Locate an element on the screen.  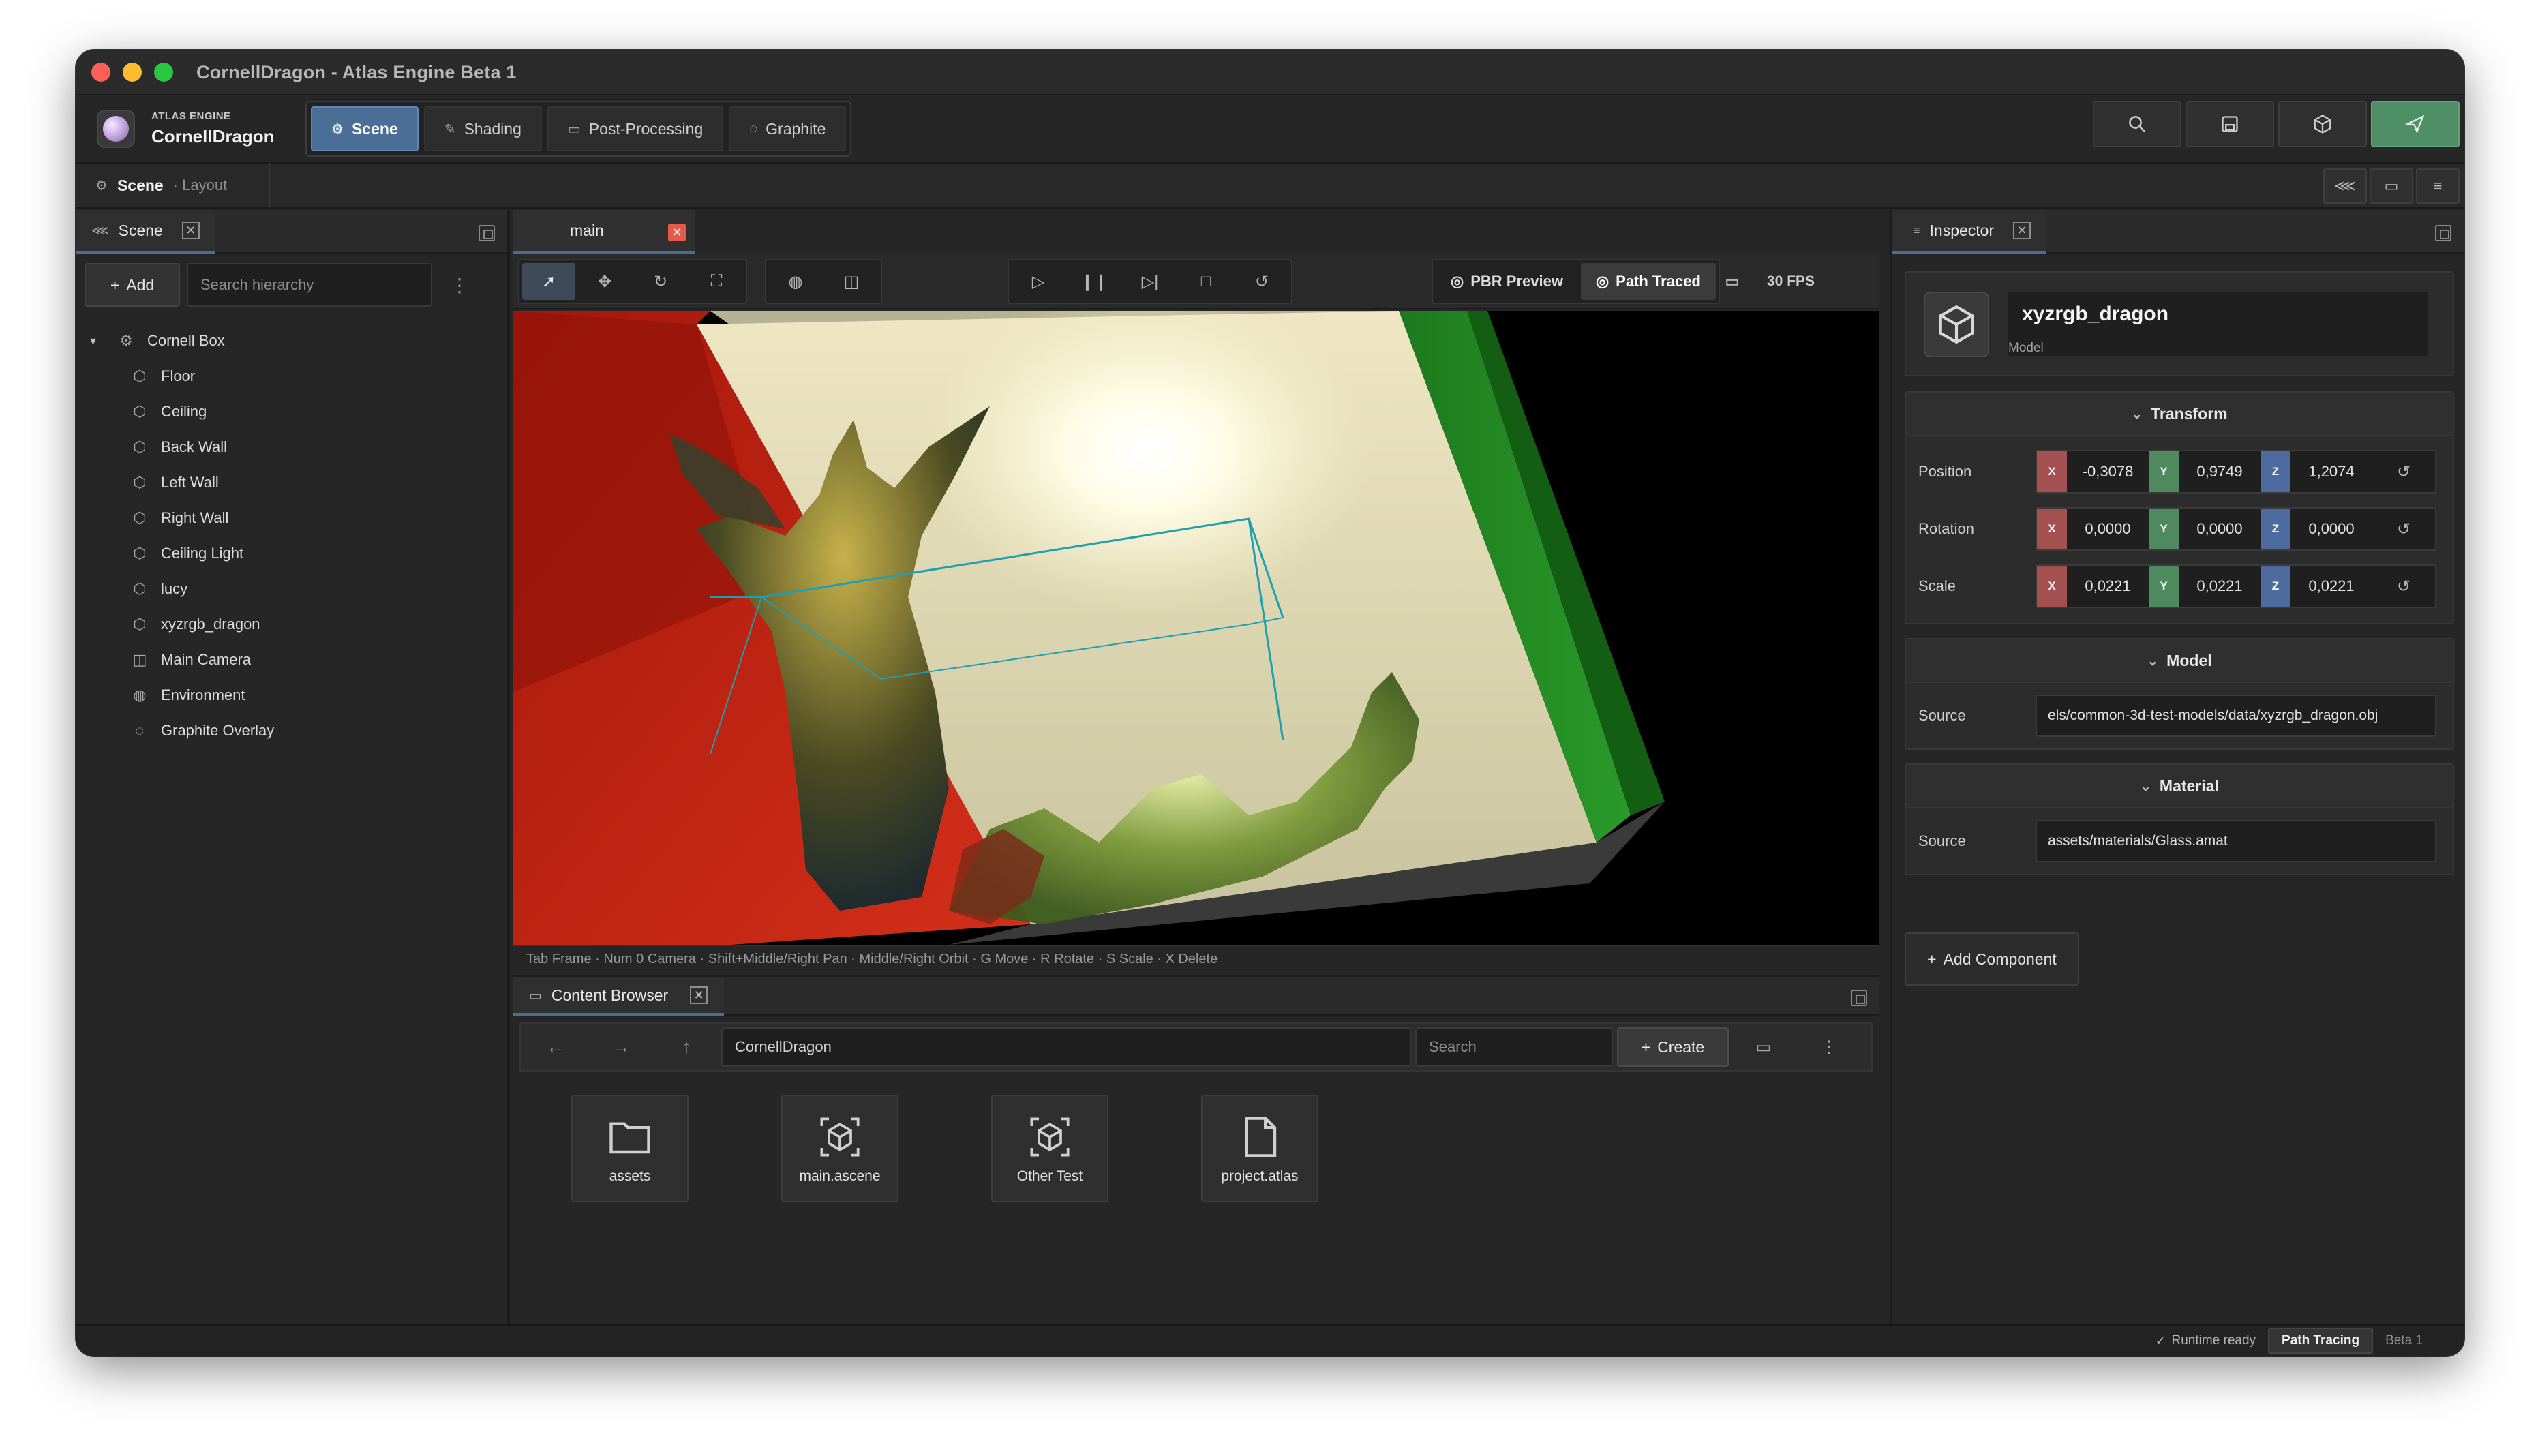
material-source-field: assets/materials/Glass.amat is located at coordinates (2236, 841).